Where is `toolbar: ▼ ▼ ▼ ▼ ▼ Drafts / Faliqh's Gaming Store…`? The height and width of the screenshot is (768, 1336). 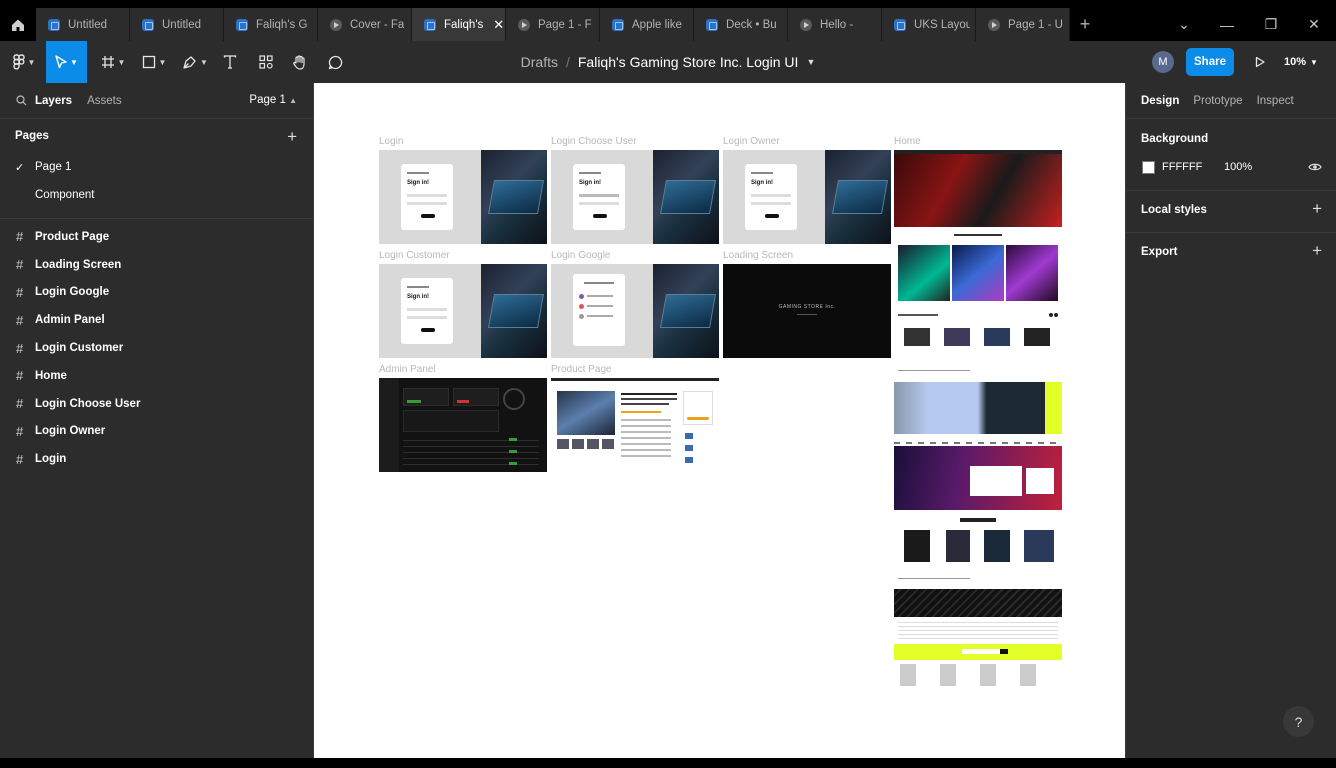 toolbar: ▼ ▼ ▼ ▼ ▼ Drafts / Faliqh's Gaming Store… is located at coordinates (668, 62).